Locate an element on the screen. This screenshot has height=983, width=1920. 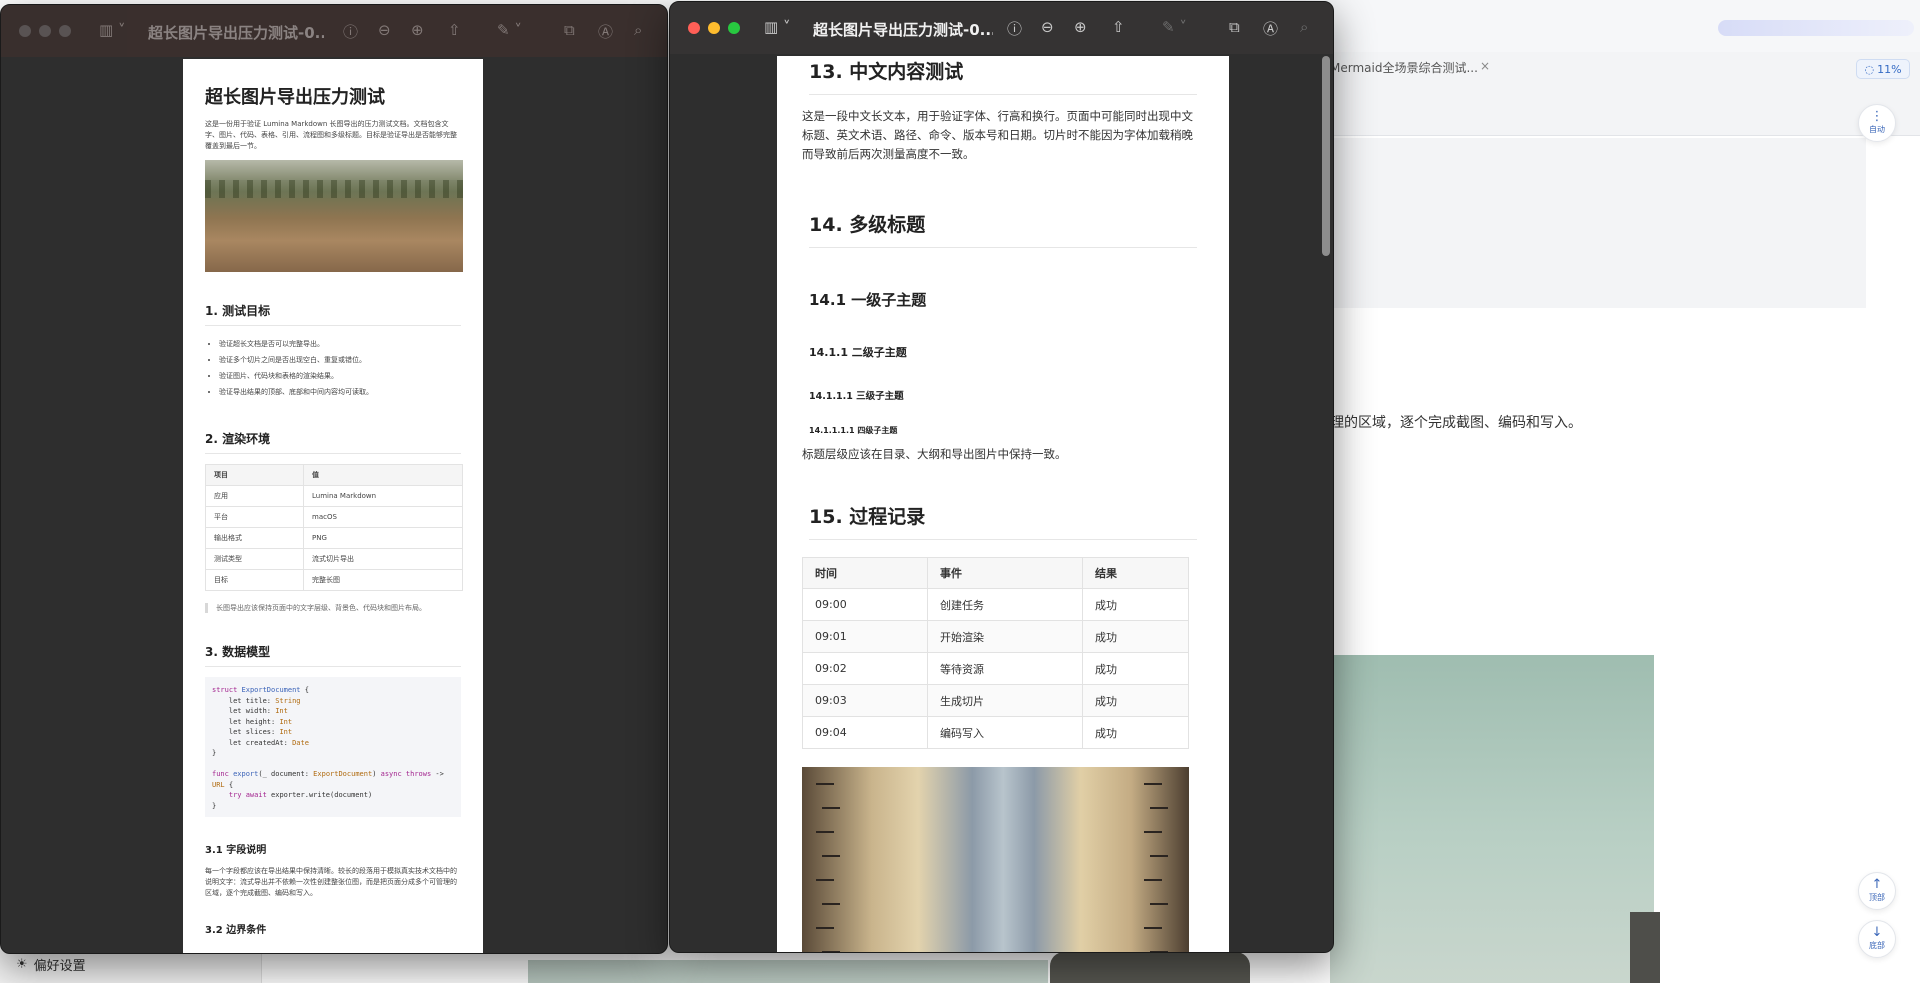
table-cell: 测试类型 is located at coordinates (254, 559).